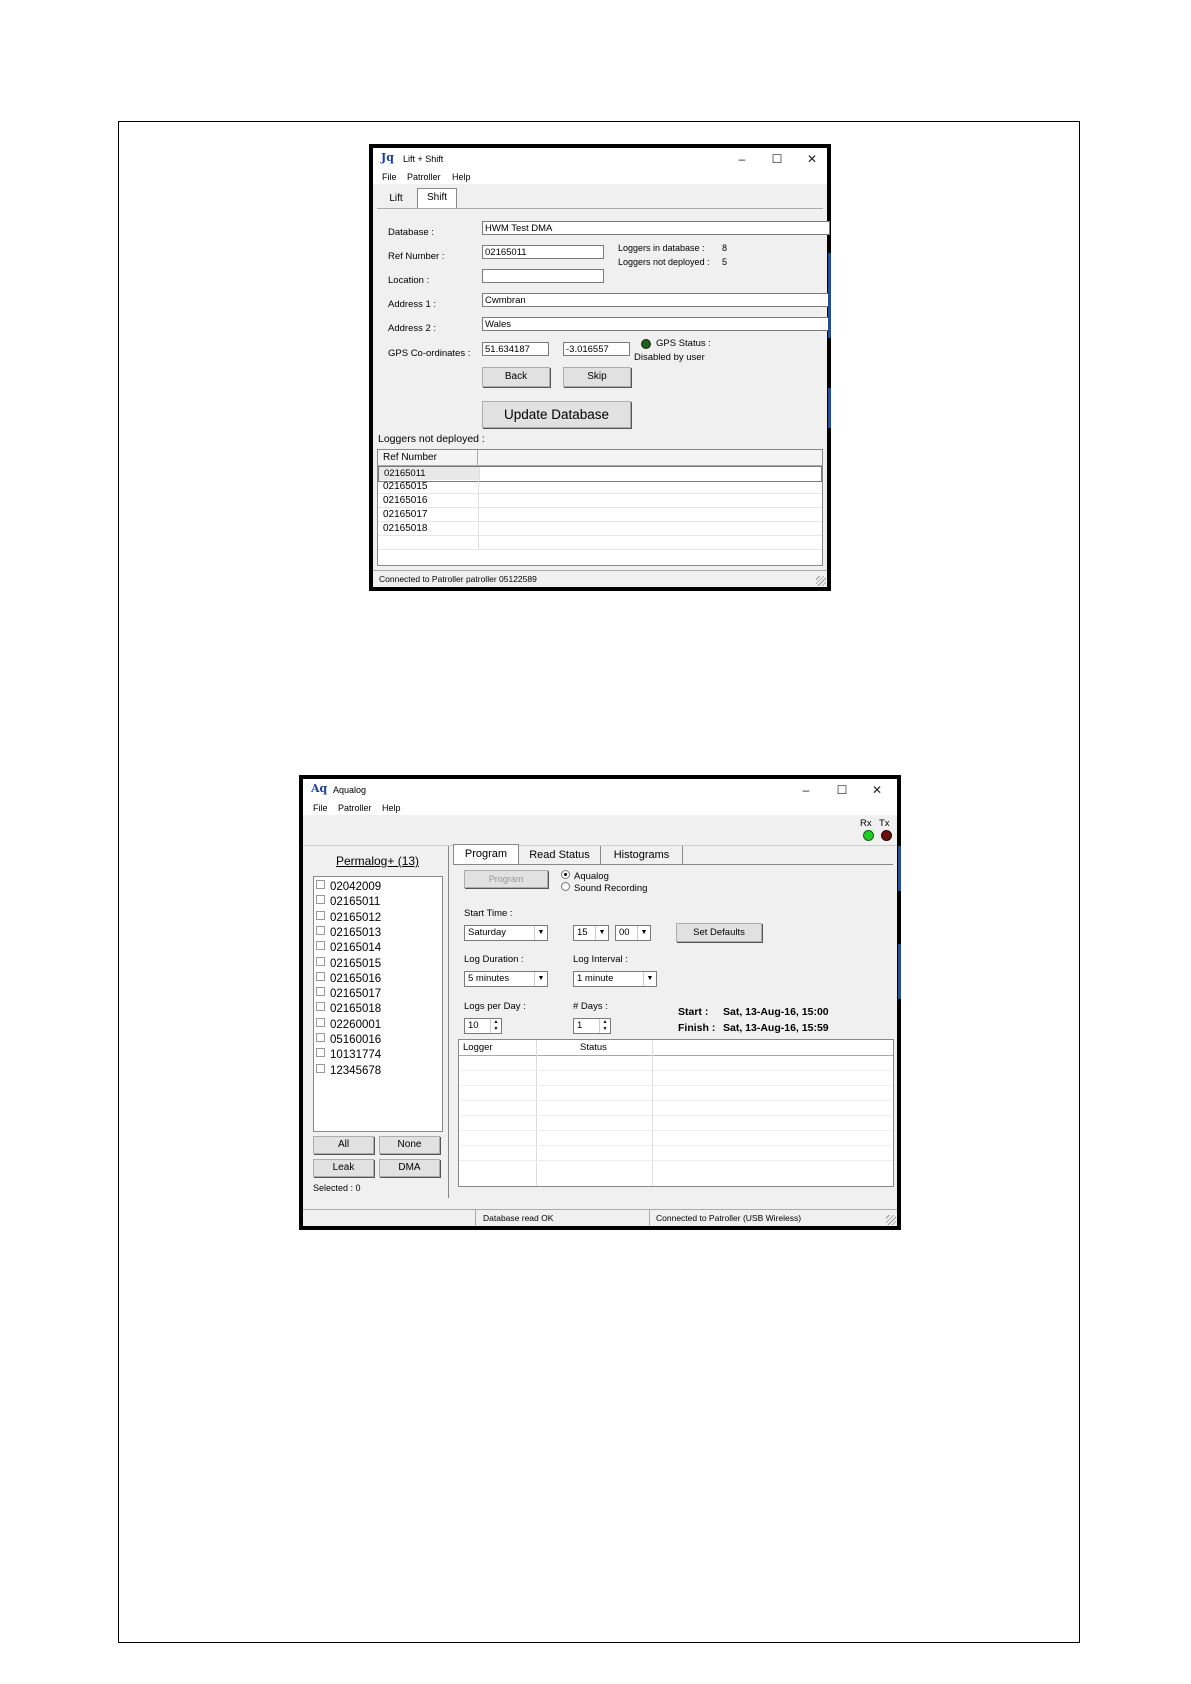  What do you see at coordinates (348, 994) in the screenshot?
I see `logger-checkbox-item: 02165017` at bounding box center [348, 994].